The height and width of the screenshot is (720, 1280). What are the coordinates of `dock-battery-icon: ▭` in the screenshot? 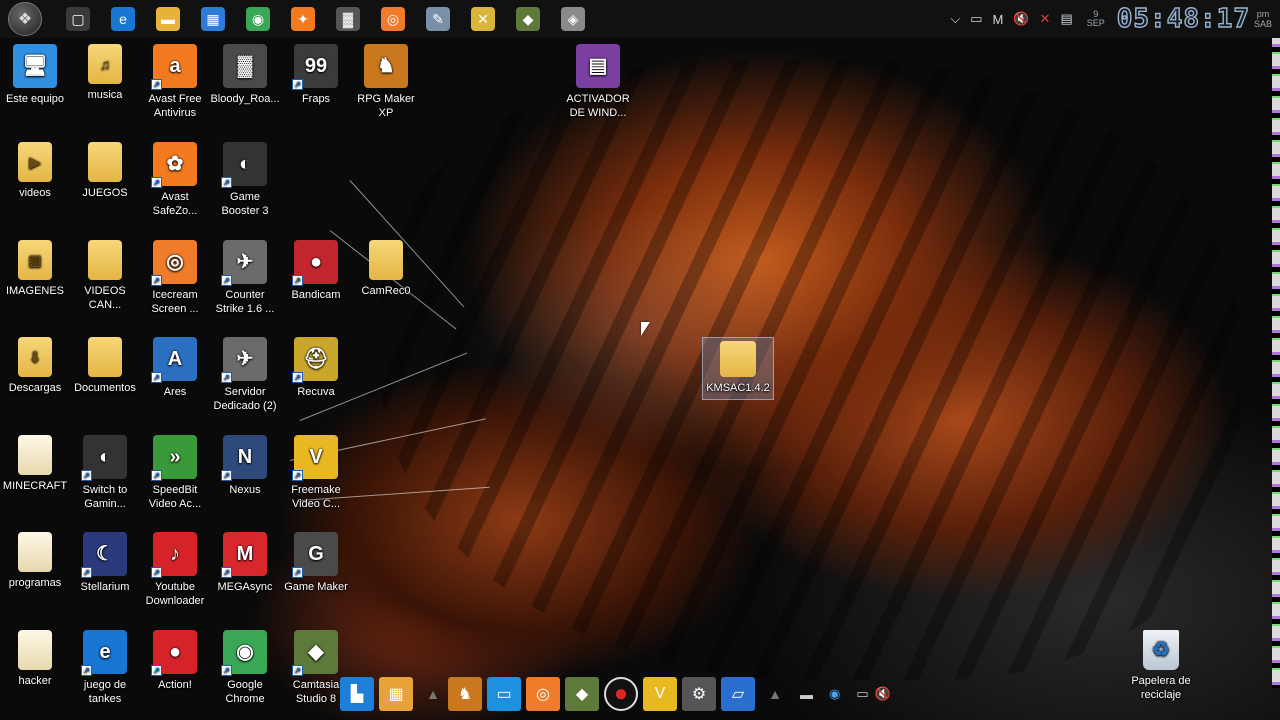 It's located at (862, 694).